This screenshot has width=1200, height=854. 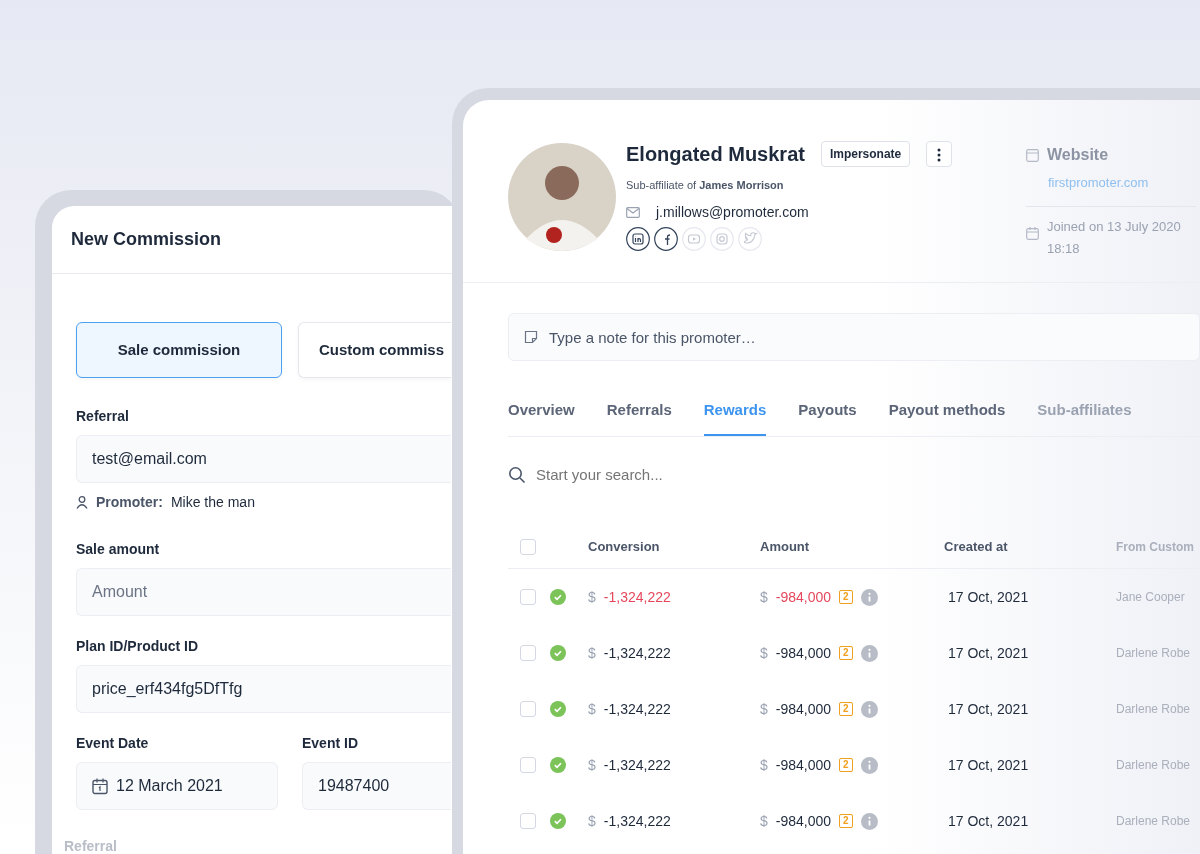 I want to click on browser-icon, so click(x=1032, y=155).